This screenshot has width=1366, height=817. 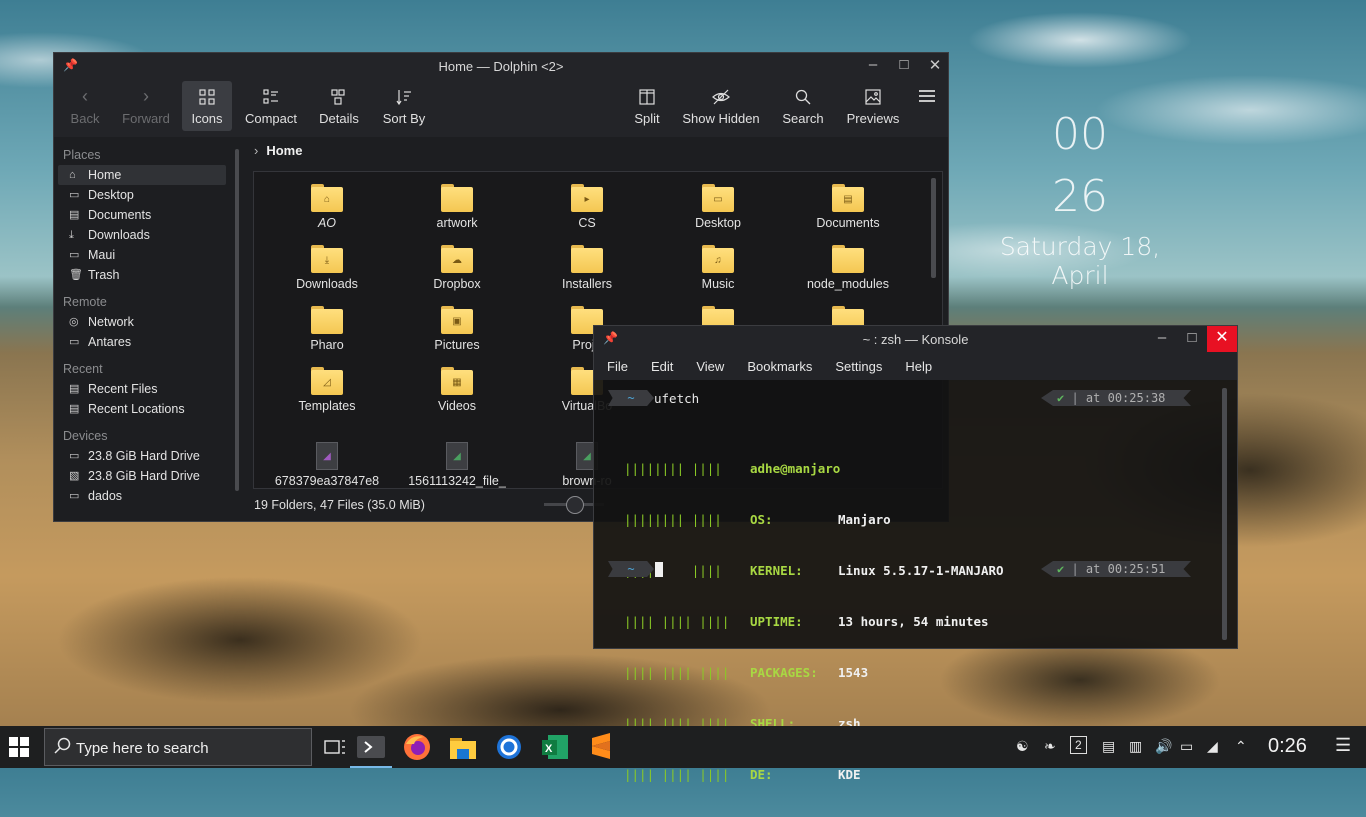 I want to click on sidebar-item-documents: ▤ Documents, so click(x=142, y=215).